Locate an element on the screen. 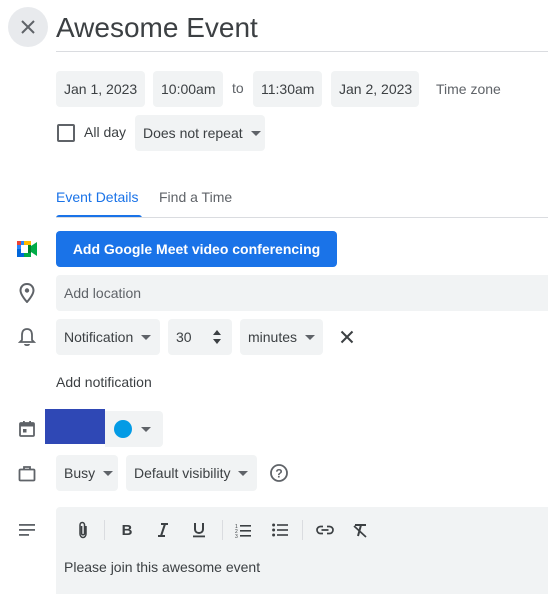 This screenshot has width=548, height=594. notification-type-label: Notification is located at coordinates (99, 337).